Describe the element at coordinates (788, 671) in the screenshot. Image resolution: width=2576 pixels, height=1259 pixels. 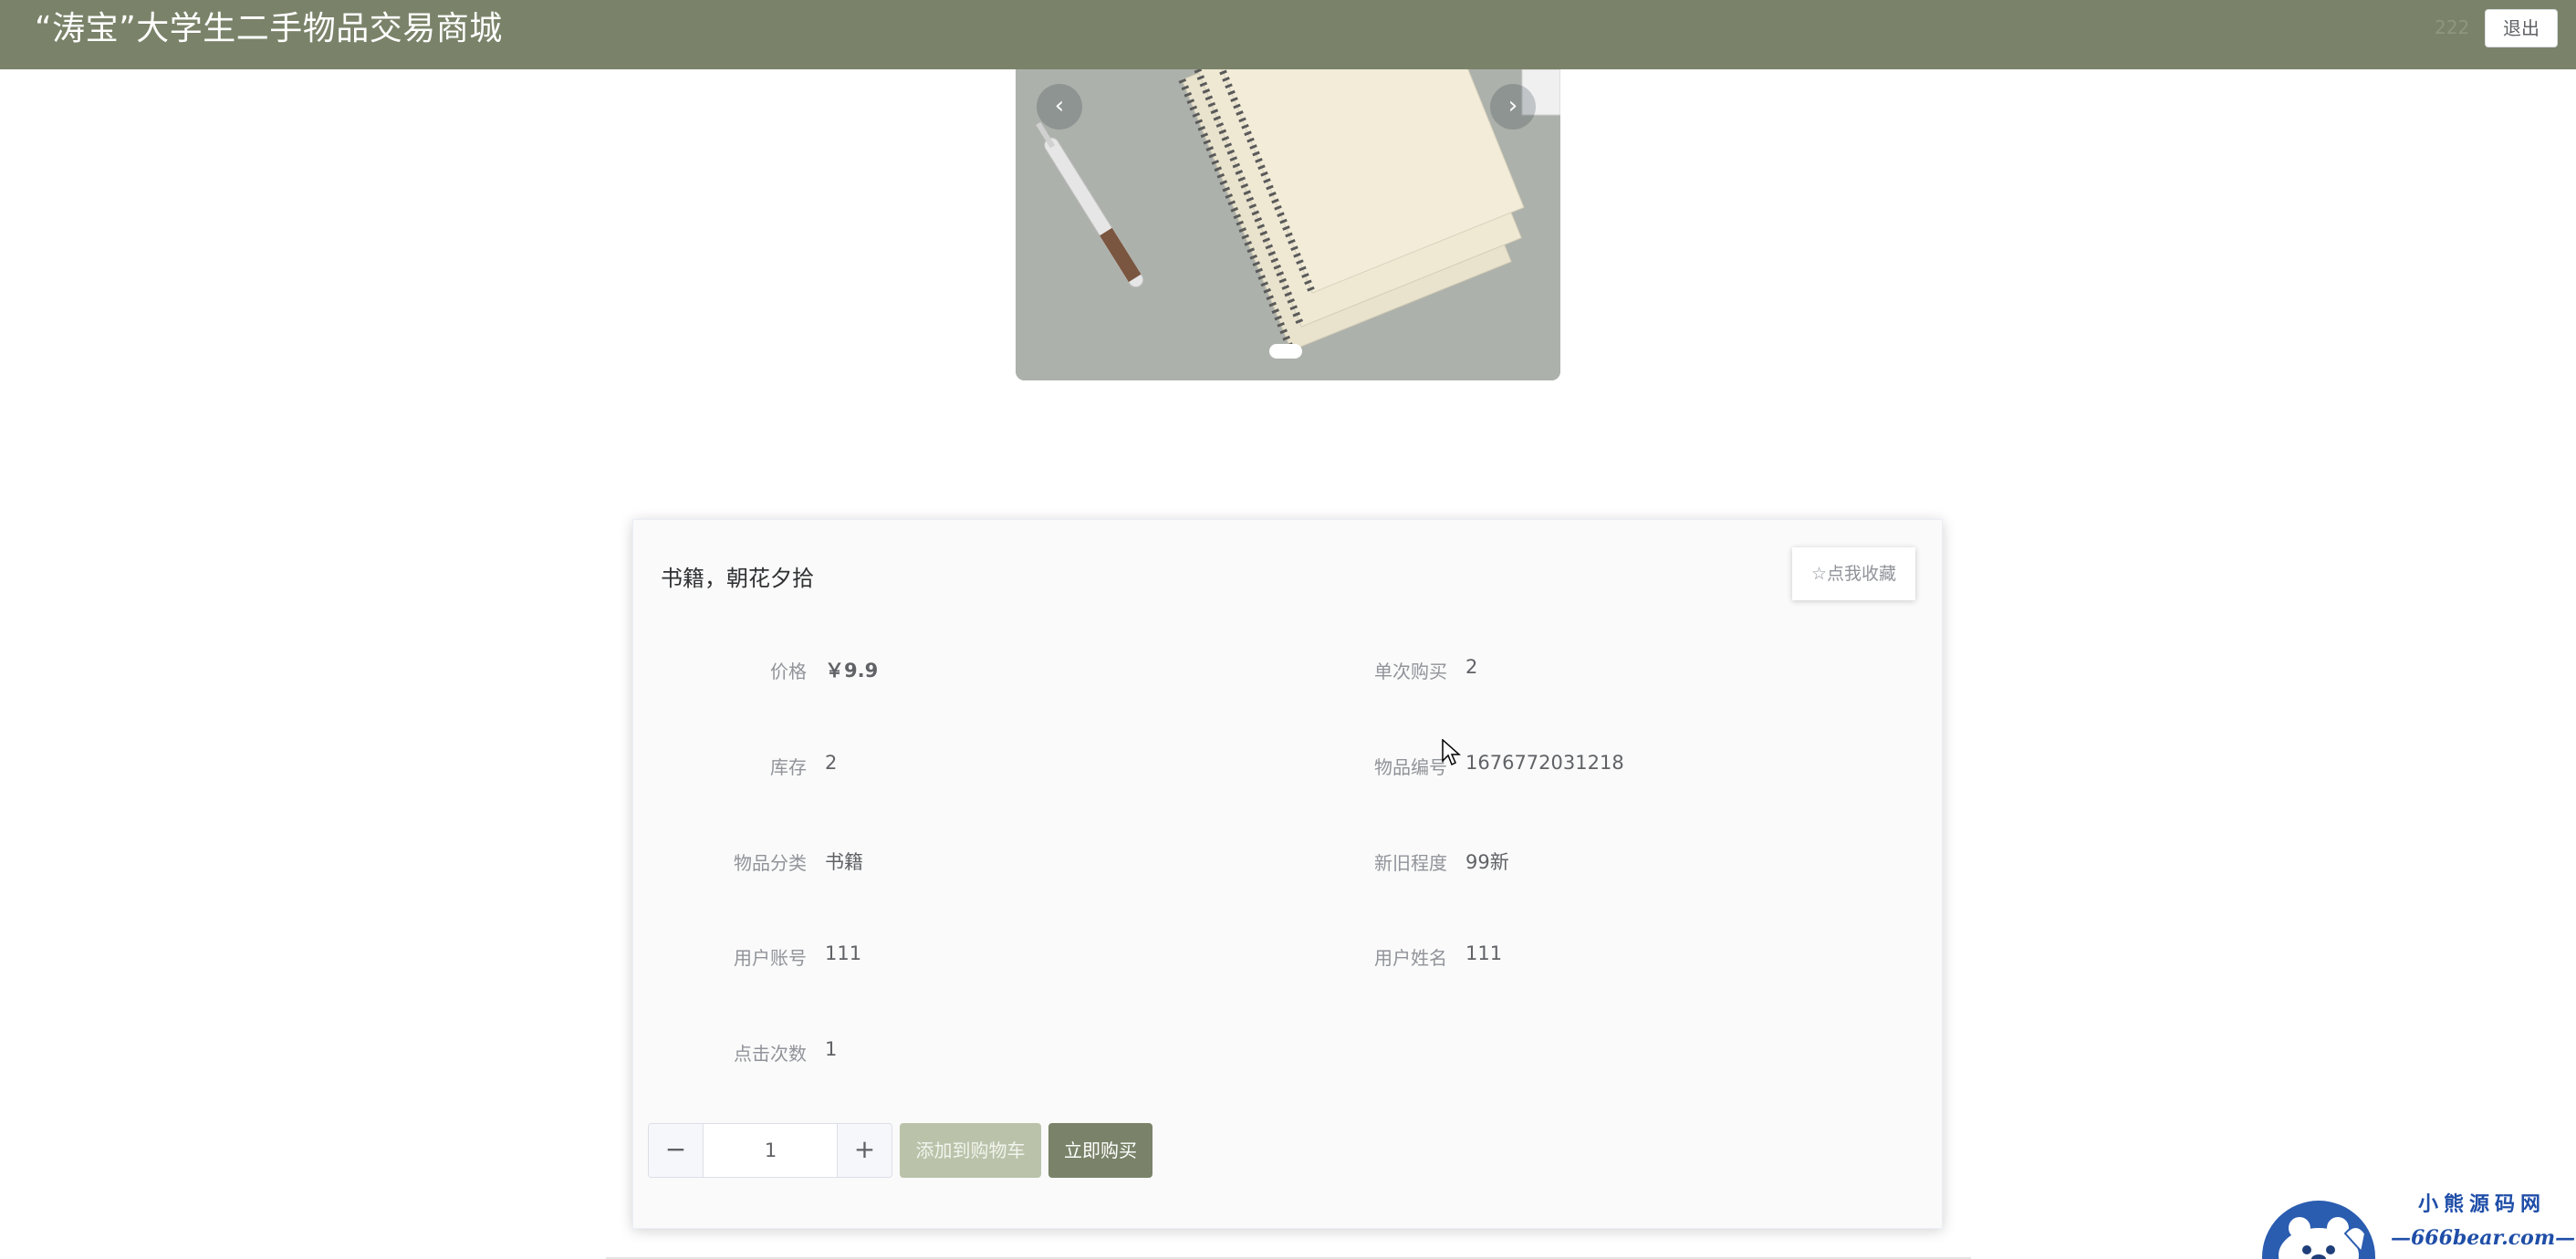
I see `price-label: 价格` at that location.